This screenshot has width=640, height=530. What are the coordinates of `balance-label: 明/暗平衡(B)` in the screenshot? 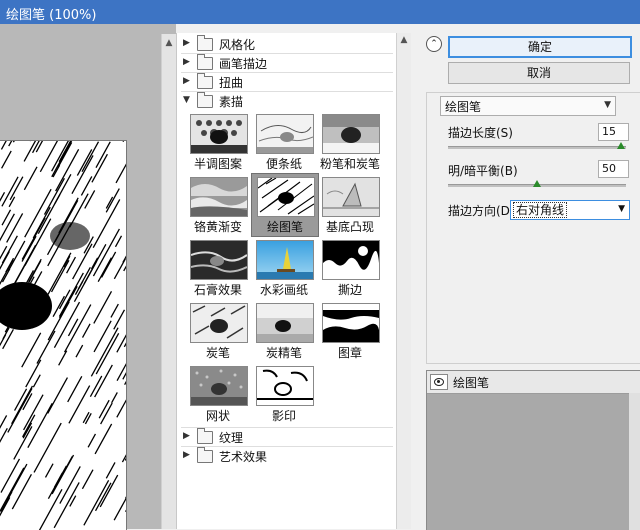 It's located at (483, 170).